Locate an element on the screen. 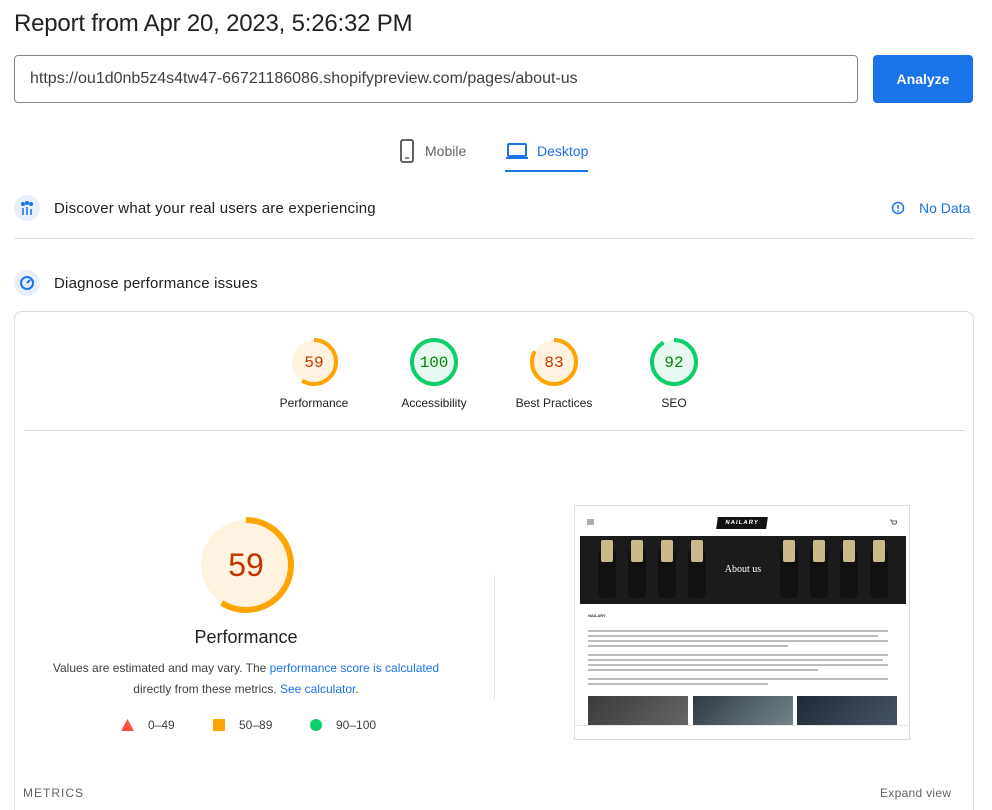  tab-mobile: Mobile is located at coordinates (431, 151).